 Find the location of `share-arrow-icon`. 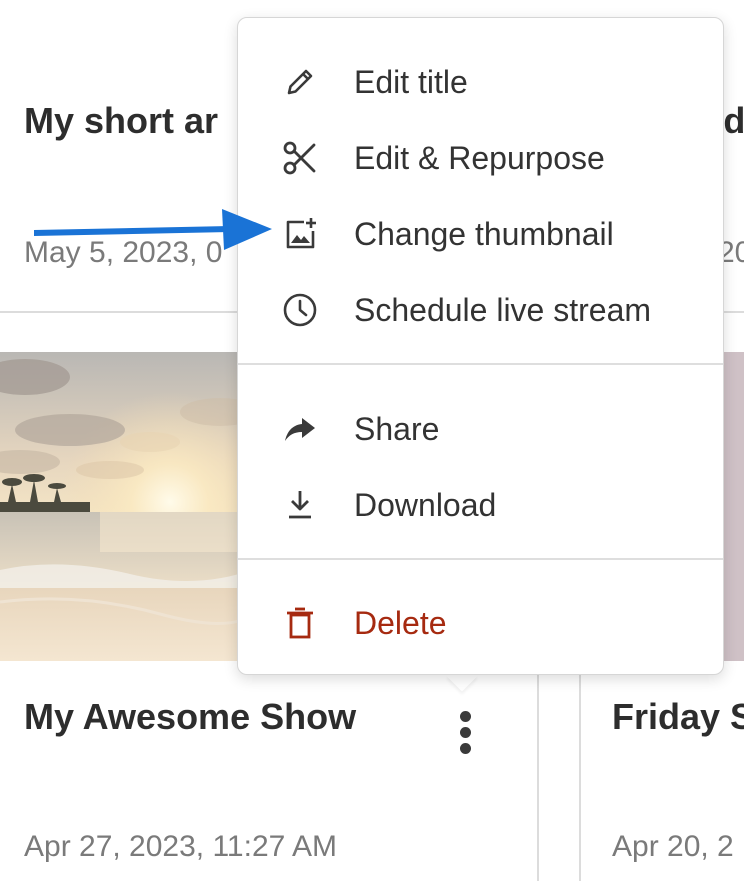

share-arrow-icon is located at coordinates (300, 429).